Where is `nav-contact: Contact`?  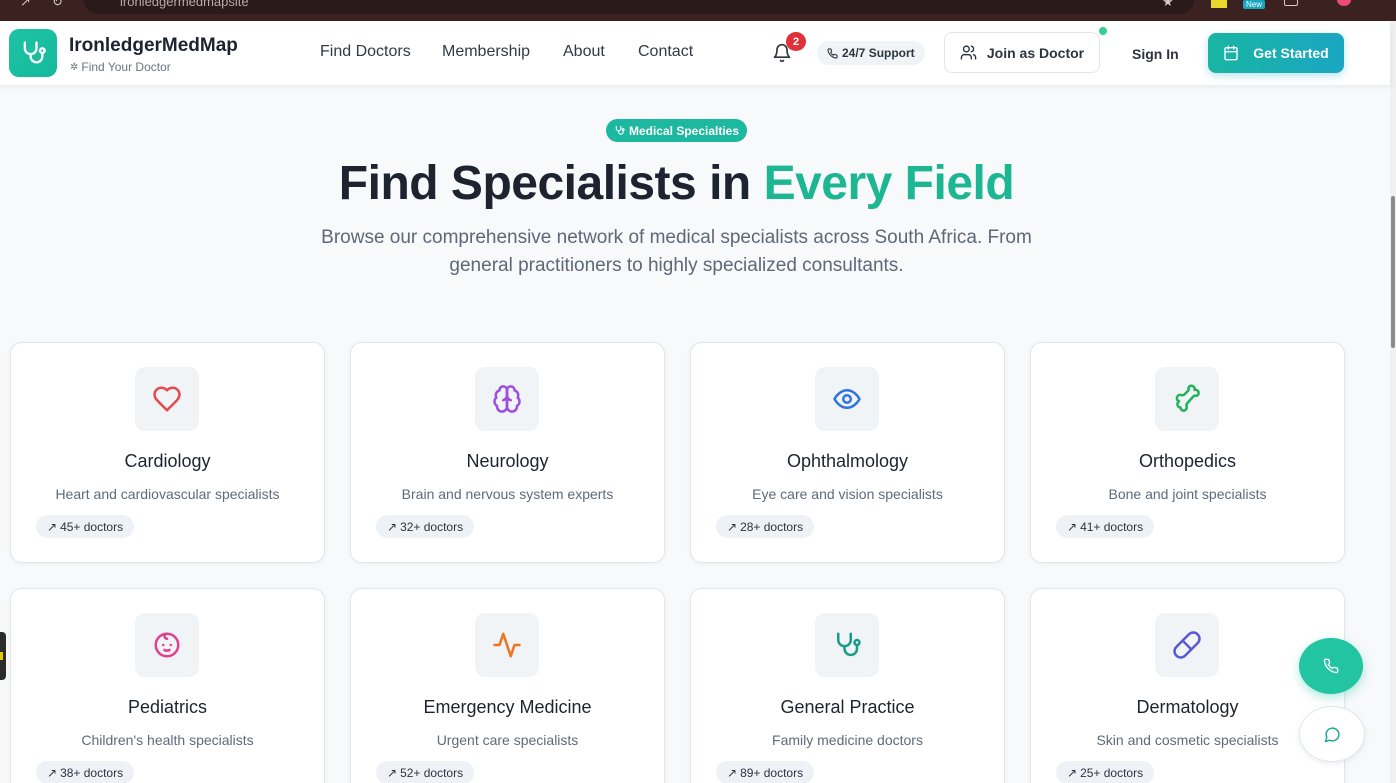
nav-contact: Contact is located at coordinates (665, 52).